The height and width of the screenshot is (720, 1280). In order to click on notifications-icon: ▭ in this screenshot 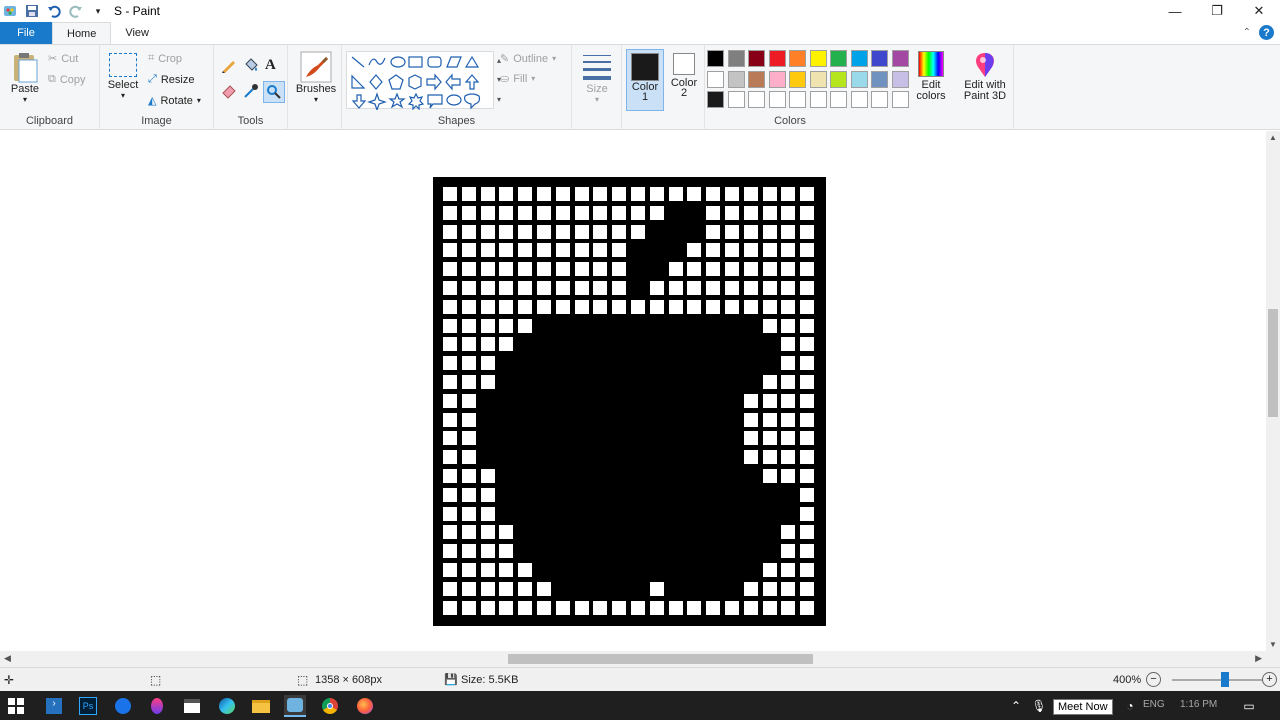, I will do `click(1249, 706)`.